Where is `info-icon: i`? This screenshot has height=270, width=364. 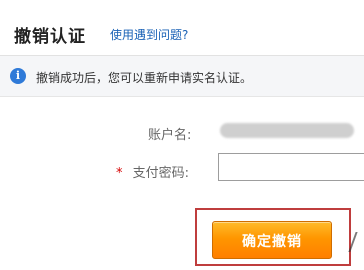 info-icon: i is located at coordinates (18, 76).